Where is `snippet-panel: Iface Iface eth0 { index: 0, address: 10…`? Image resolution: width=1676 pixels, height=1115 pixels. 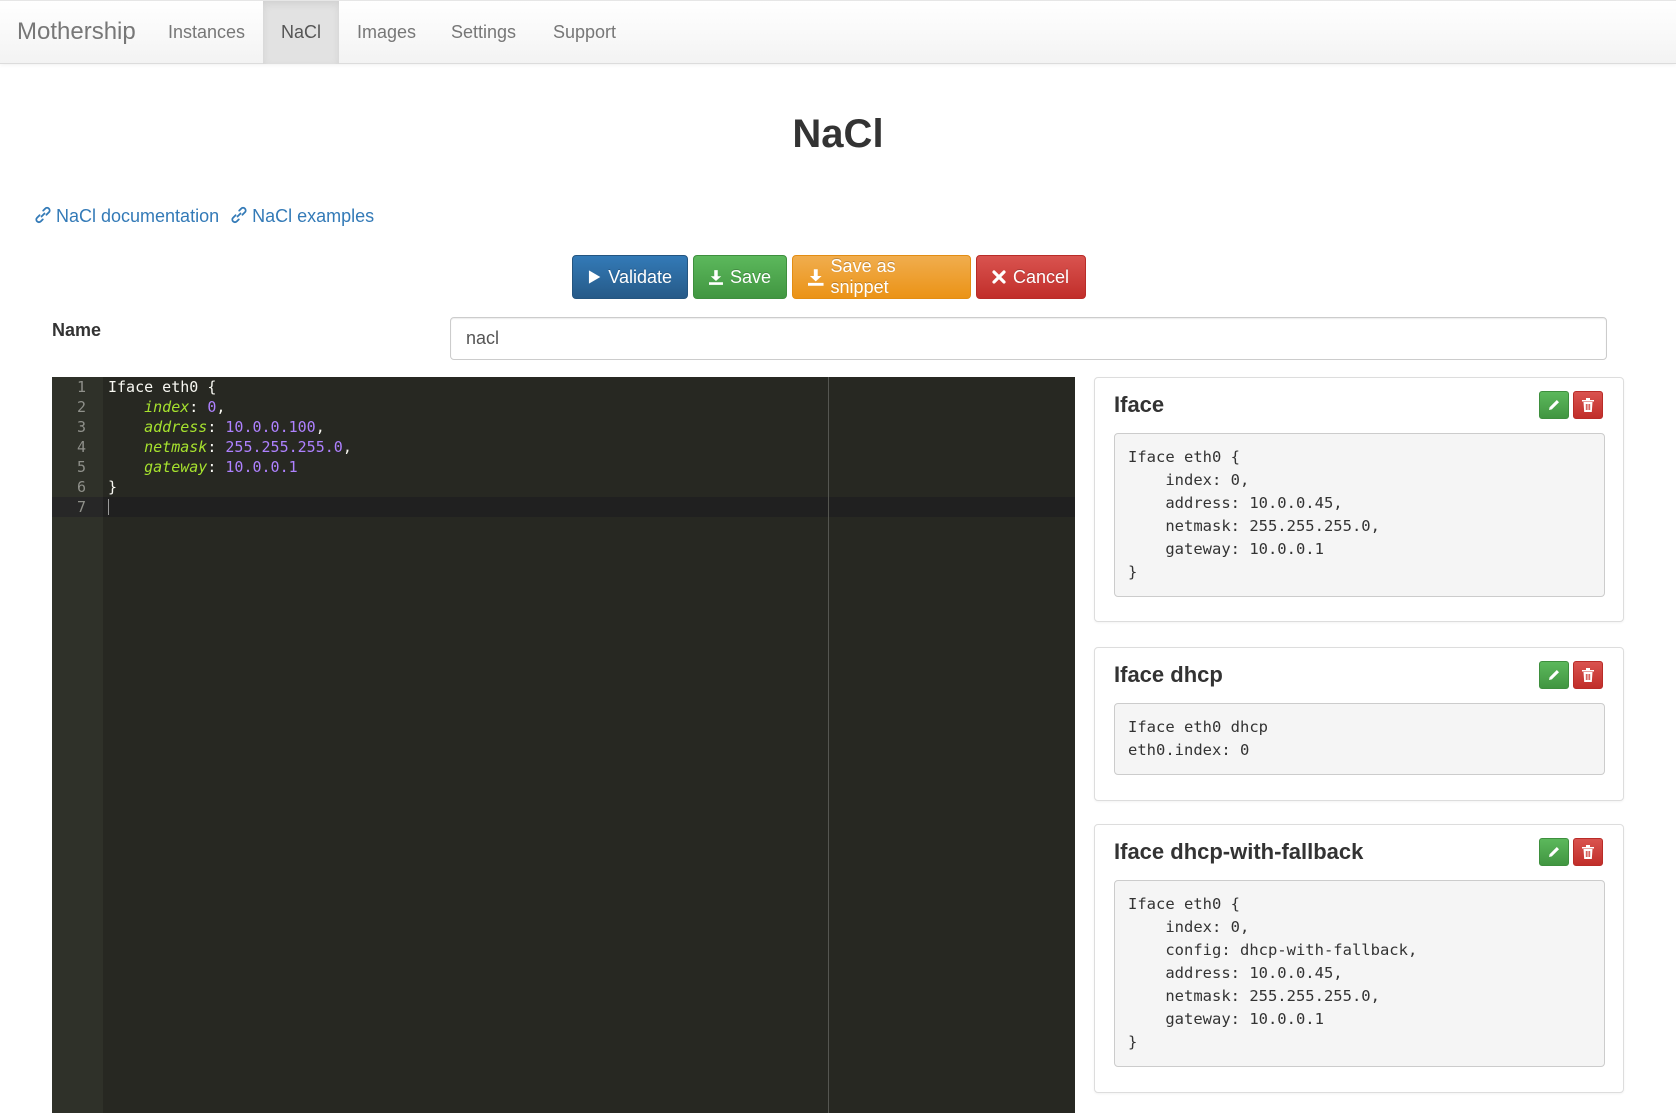
snippet-panel: Iface Iface eth0 { index: 0, address: 10… is located at coordinates (1359, 499).